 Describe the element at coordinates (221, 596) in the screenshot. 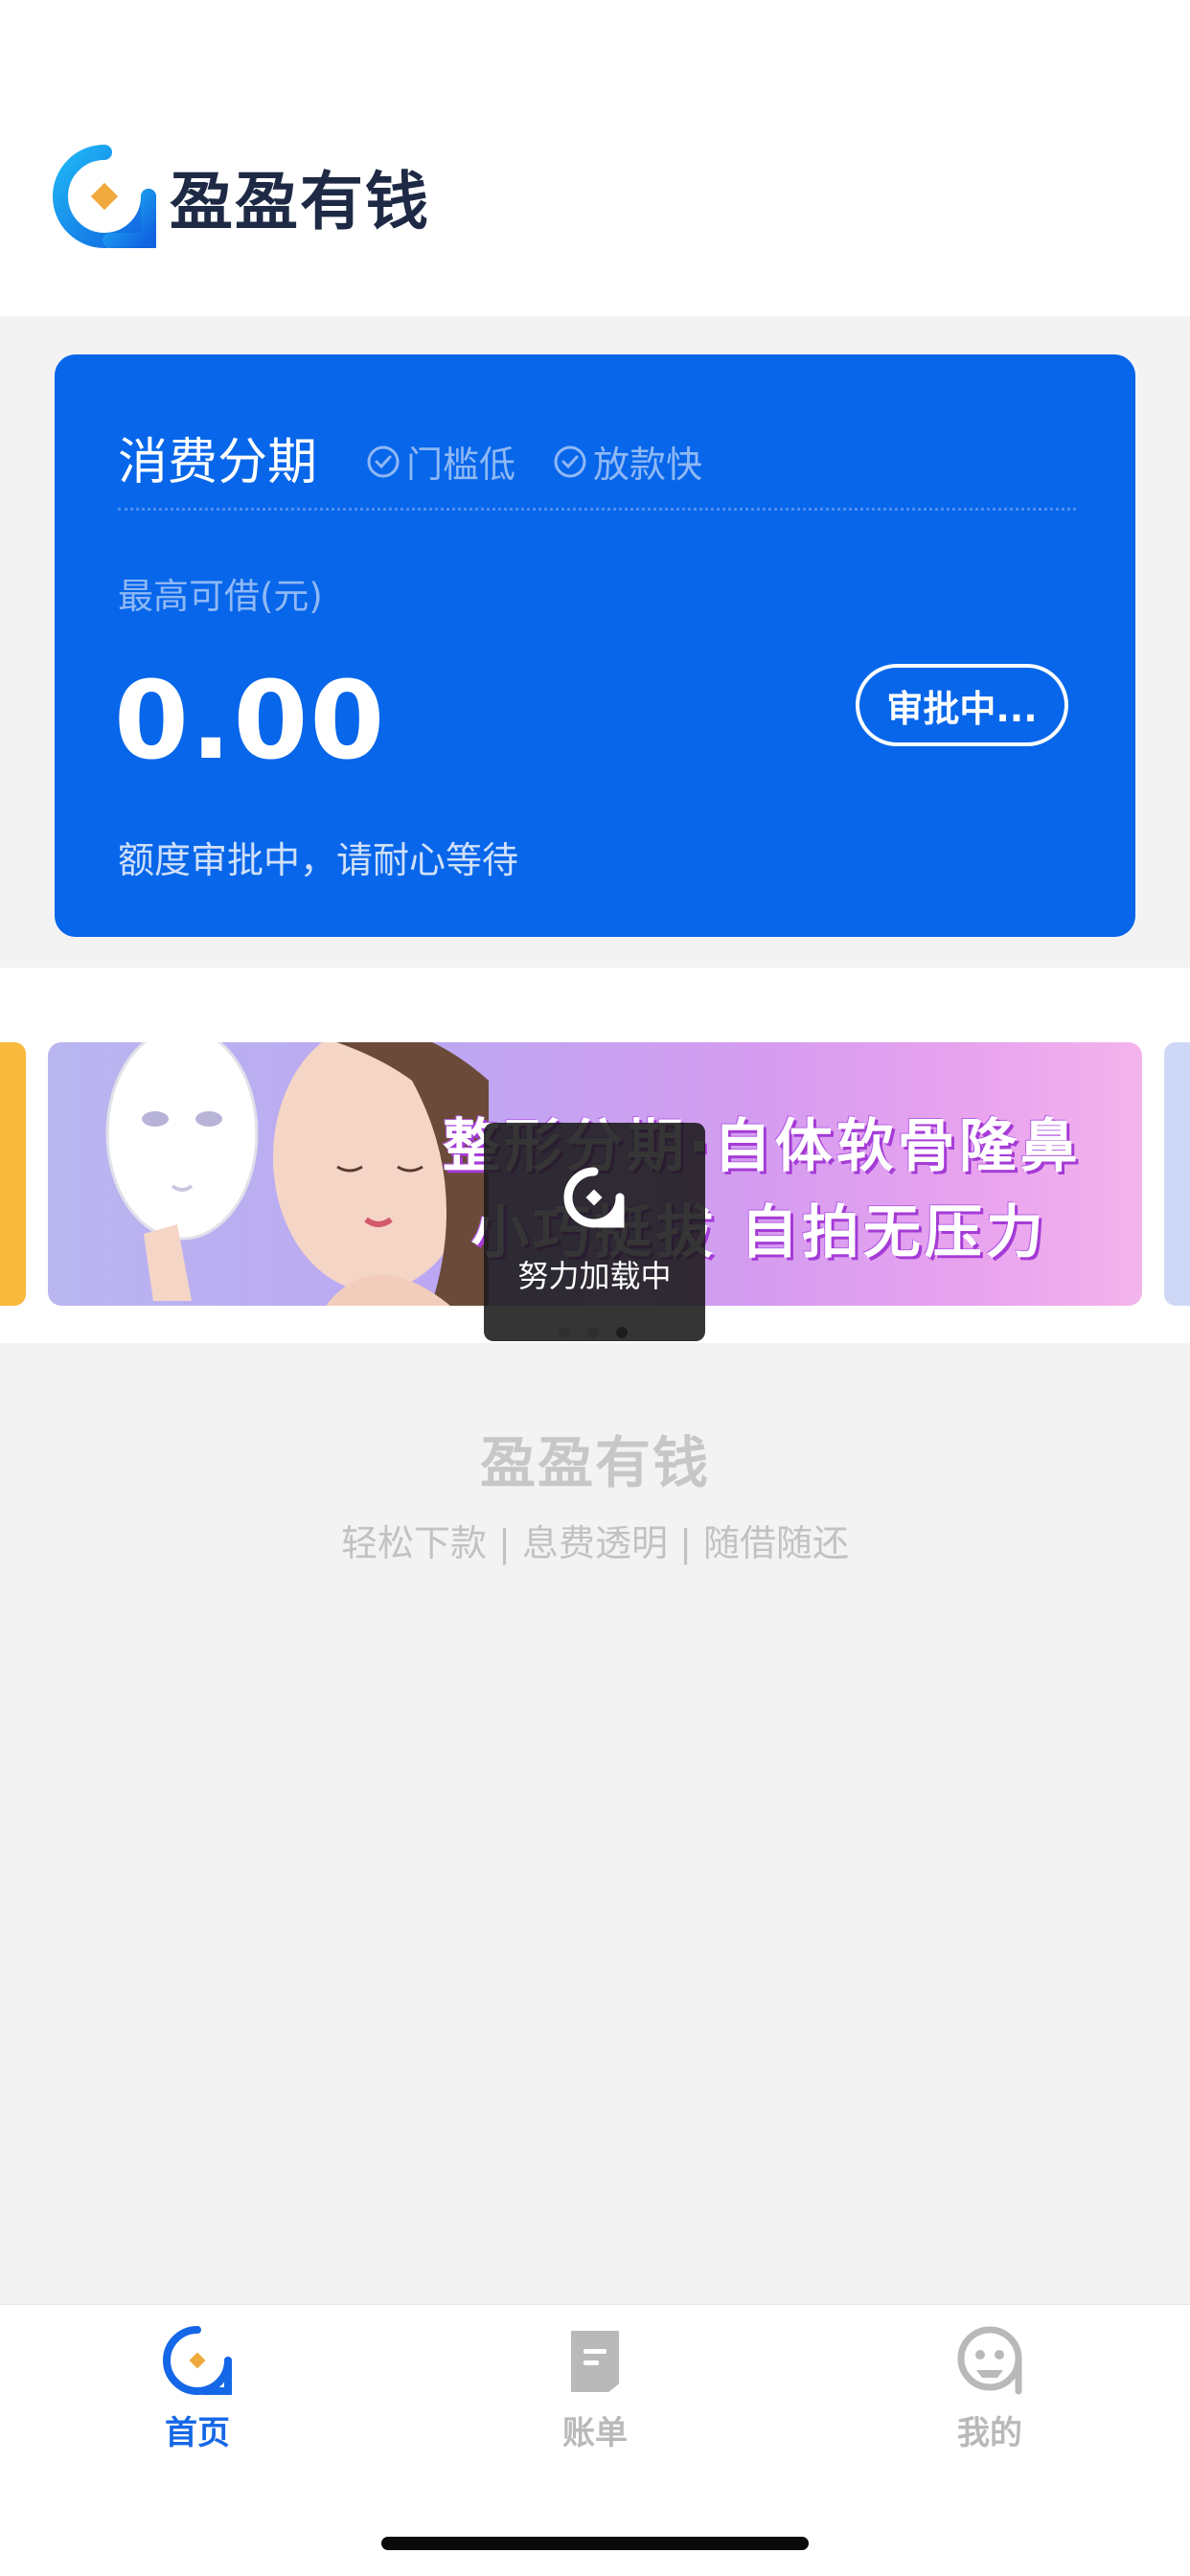

I see `limit-label: 最高可借(元)` at that location.